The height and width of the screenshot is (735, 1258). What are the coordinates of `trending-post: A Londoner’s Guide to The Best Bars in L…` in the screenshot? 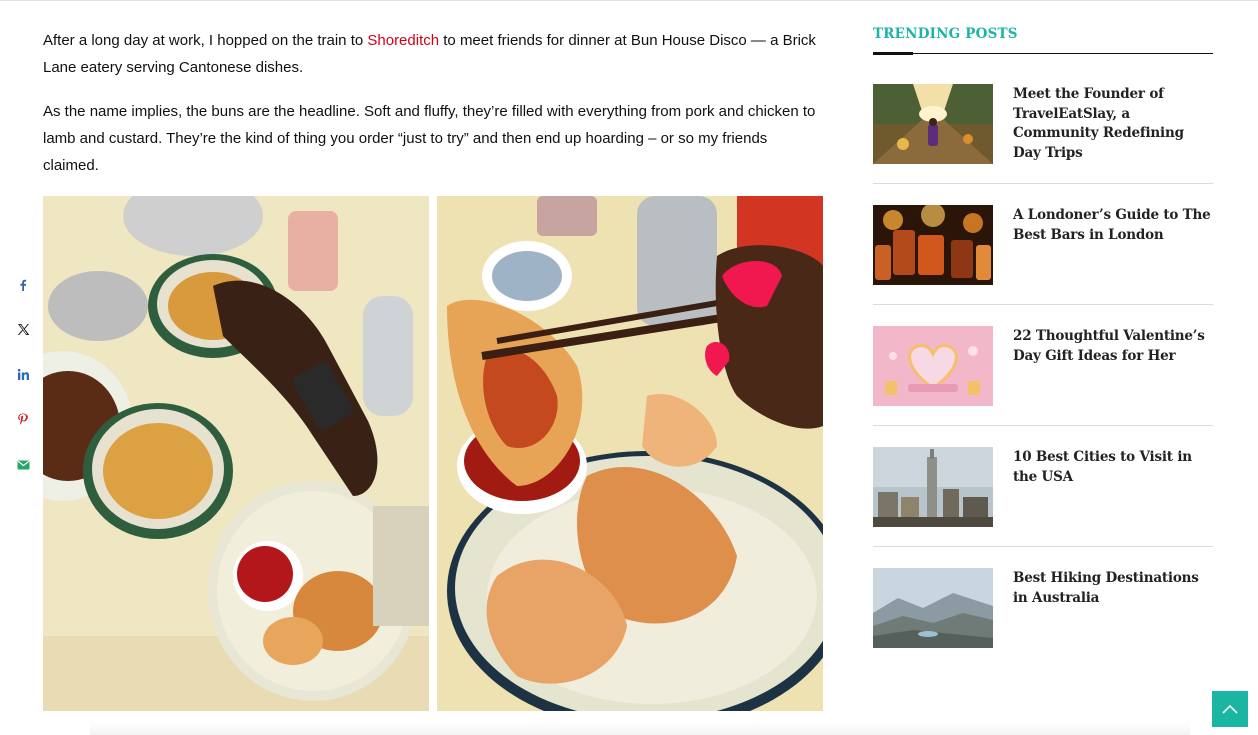 It's located at (1043, 265).